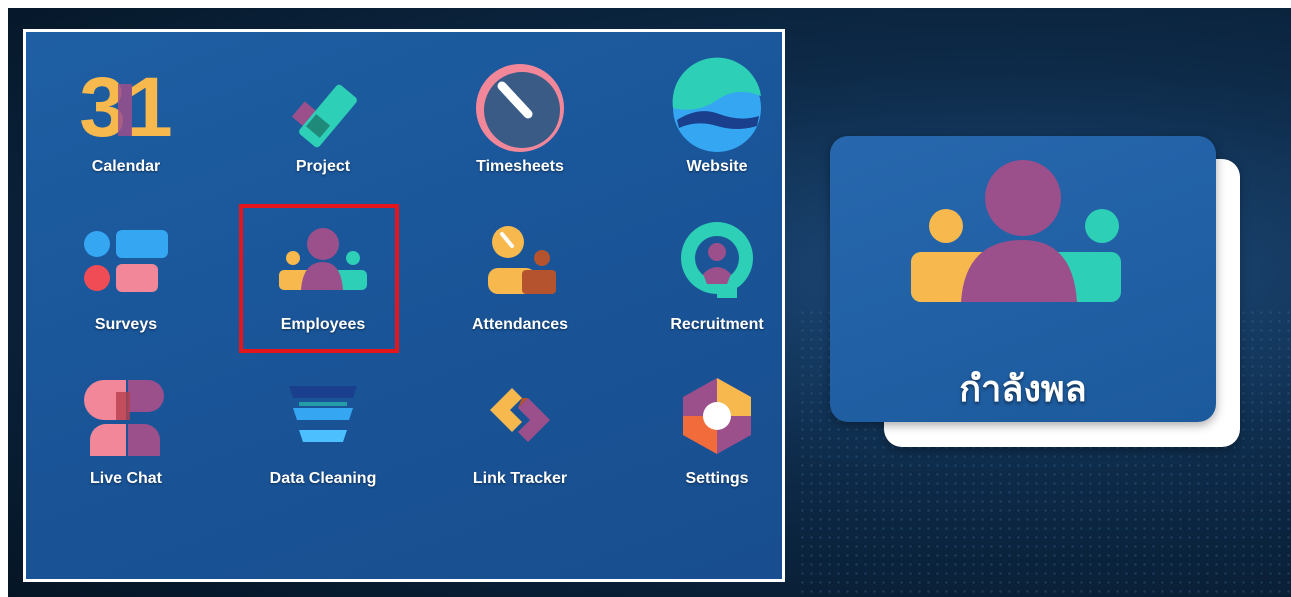 The height and width of the screenshot is (597, 1291). Describe the element at coordinates (717, 260) in the screenshot. I see `recruitment-icon` at that location.